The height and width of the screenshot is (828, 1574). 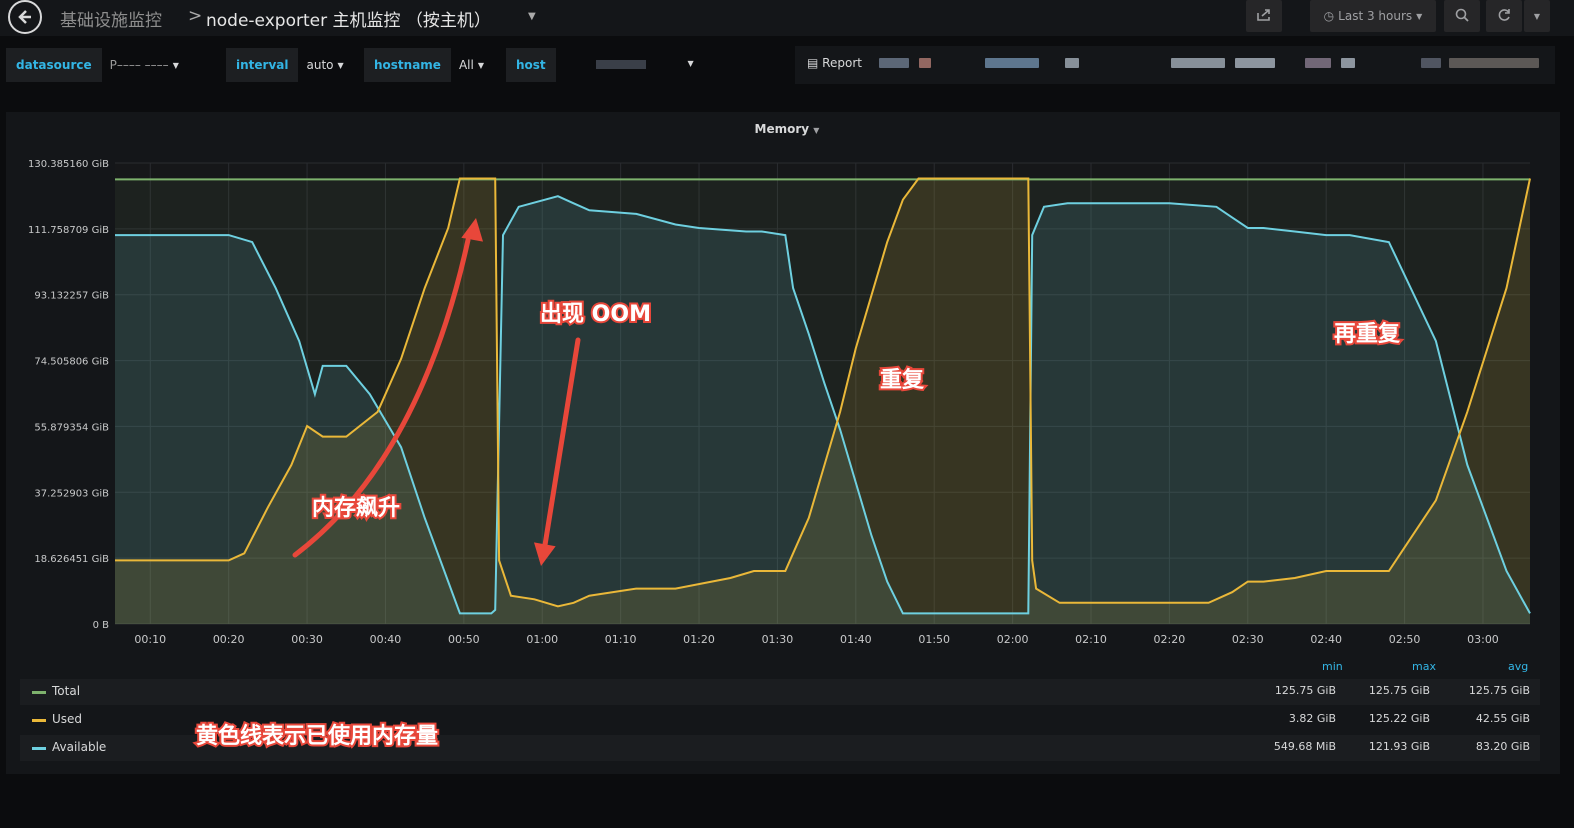 What do you see at coordinates (778, 639) in the screenshot?
I see `x-tick-label: 01:30` at bounding box center [778, 639].